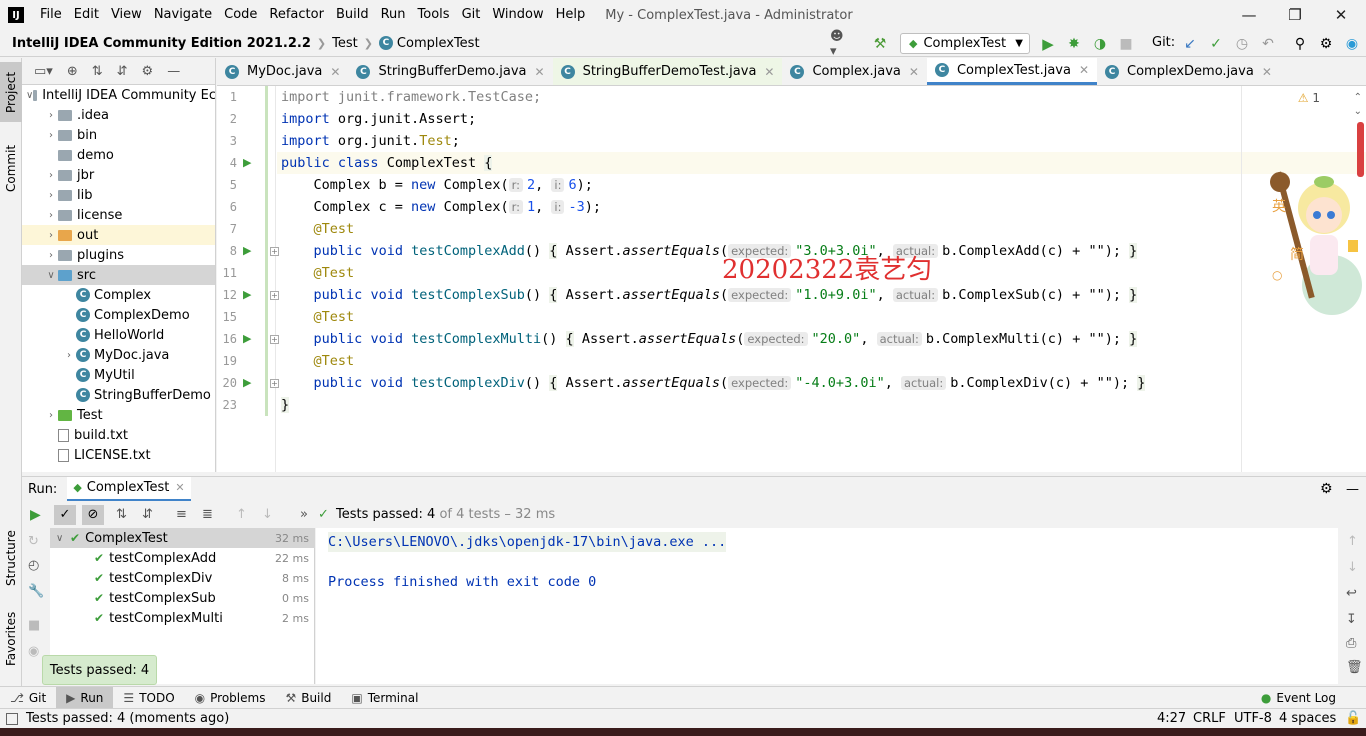  I want to click on menu-build: Build, so click(352, 15).